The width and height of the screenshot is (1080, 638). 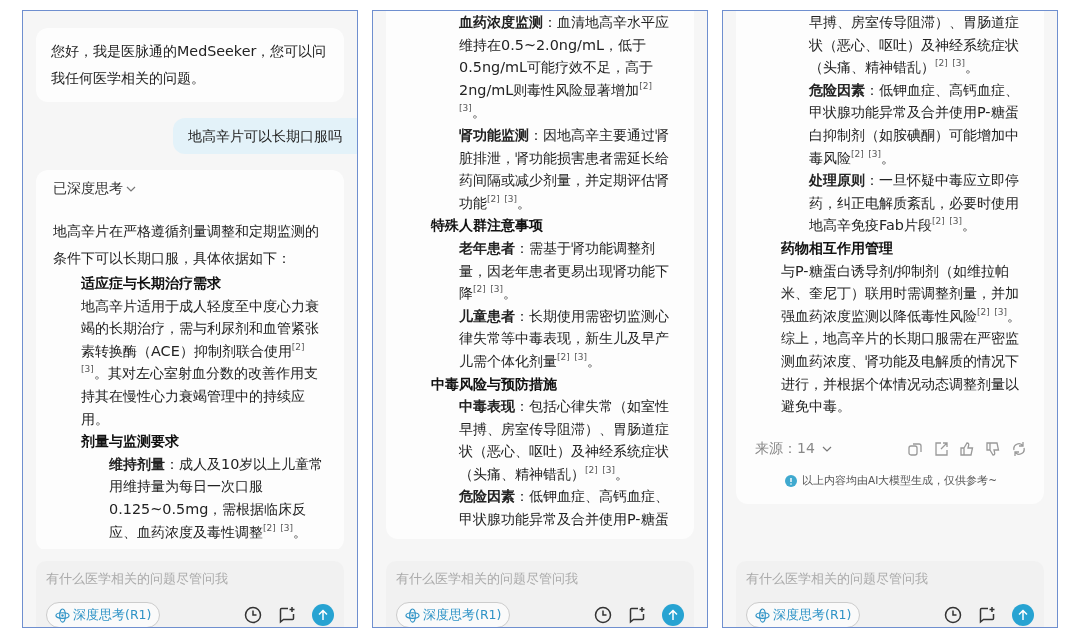 I want to click on section-heading: 特殊人群注意事项, so click(x=487, y=226).